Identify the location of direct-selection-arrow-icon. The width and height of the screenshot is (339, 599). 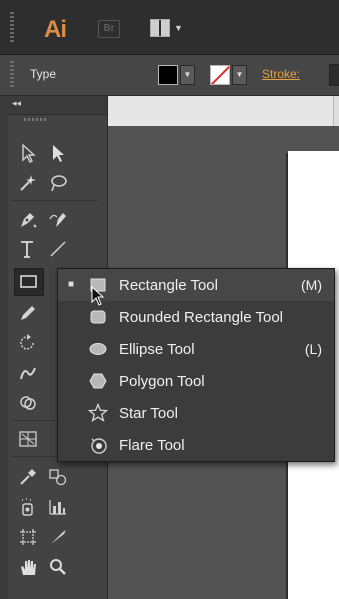
(58, 153).